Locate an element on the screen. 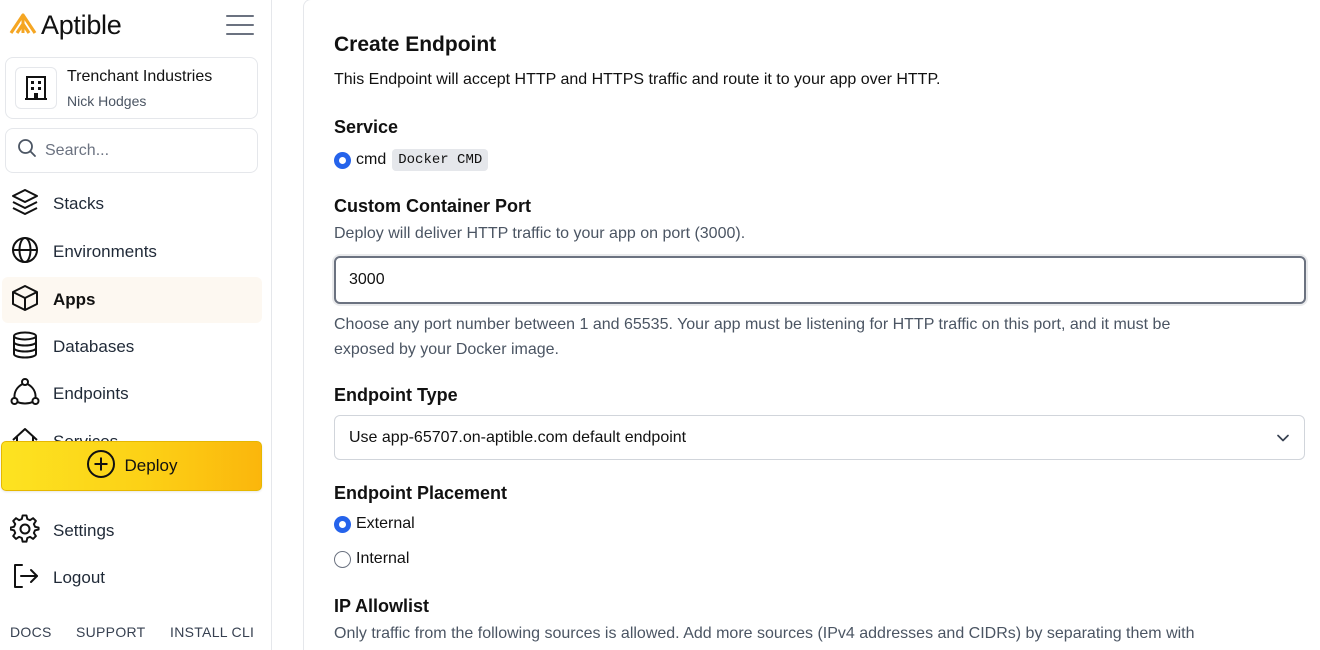 This screenshot has height=650, width=1320. sidebar-item-databases: Databases is located at coordinates (132, 347).